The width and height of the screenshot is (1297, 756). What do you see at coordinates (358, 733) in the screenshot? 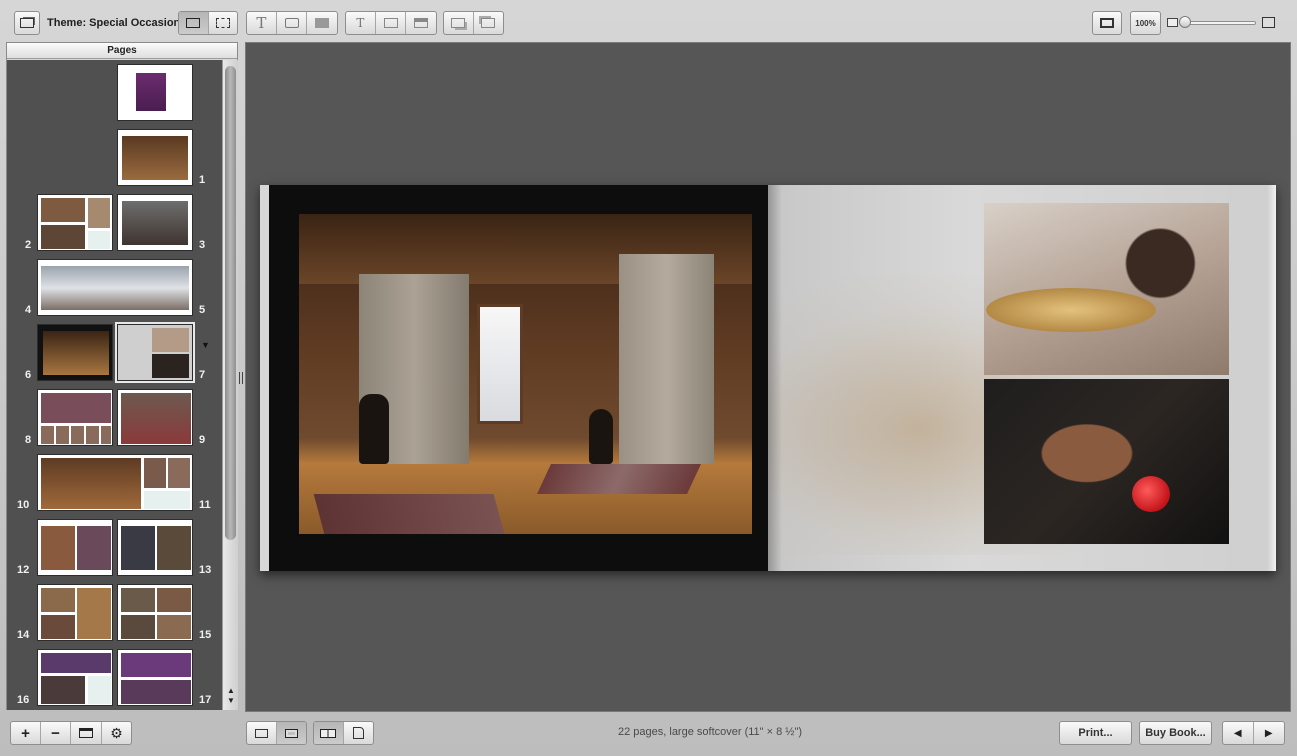
I see `document-page-button` at bounding box center [358, 733].